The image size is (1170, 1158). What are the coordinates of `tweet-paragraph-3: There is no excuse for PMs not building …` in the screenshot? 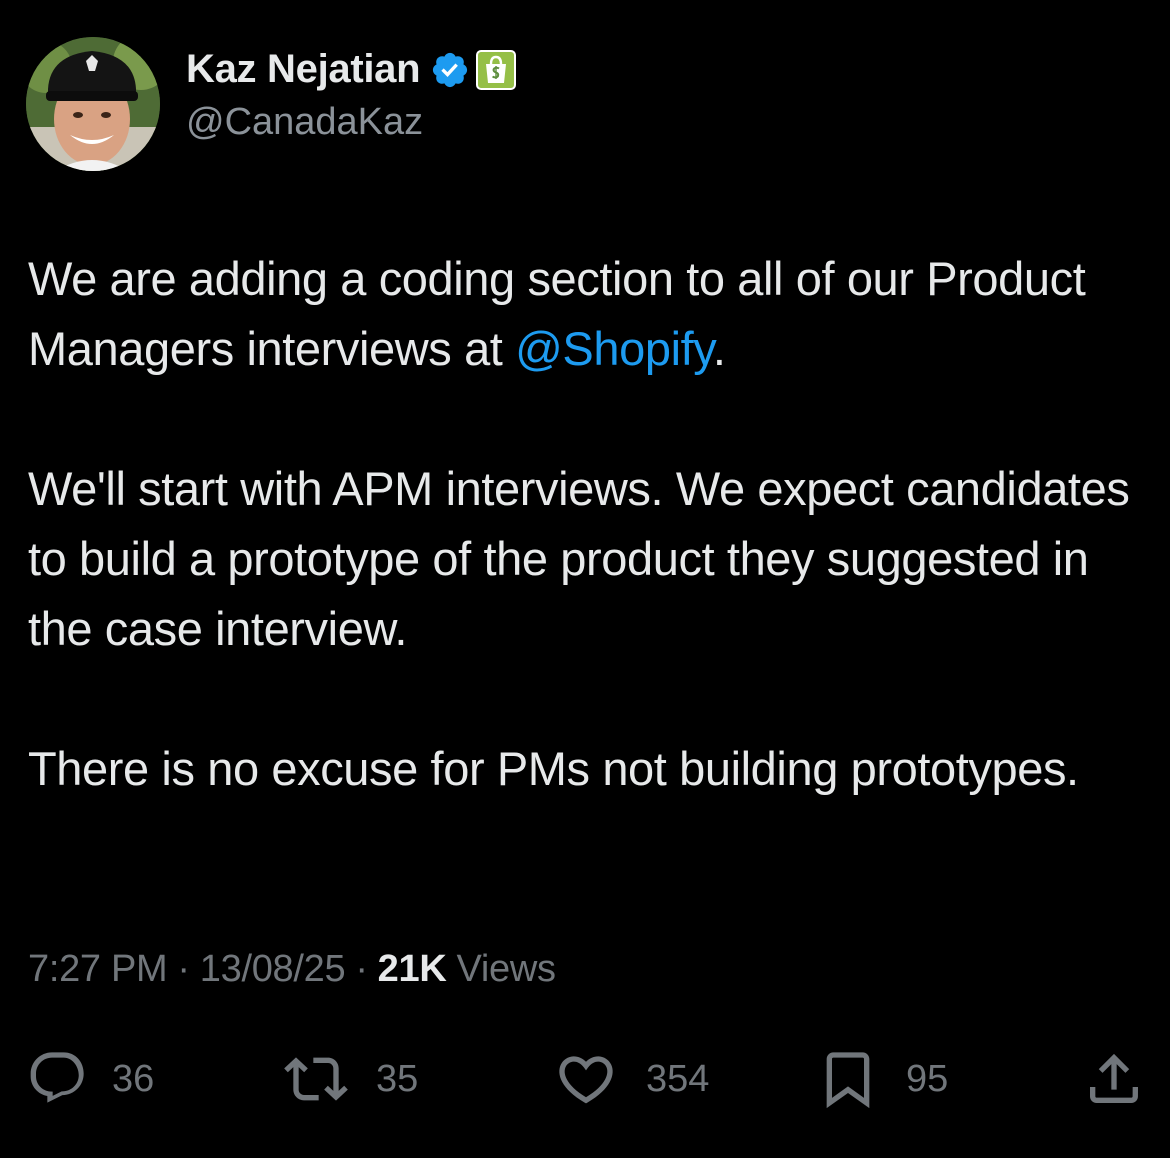 It's located at (553, 768).